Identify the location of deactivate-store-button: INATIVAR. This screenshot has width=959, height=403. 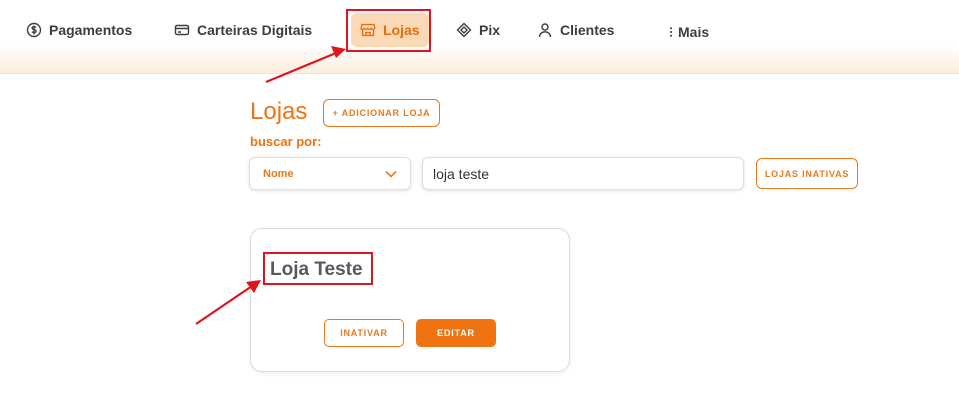
(364, 333).